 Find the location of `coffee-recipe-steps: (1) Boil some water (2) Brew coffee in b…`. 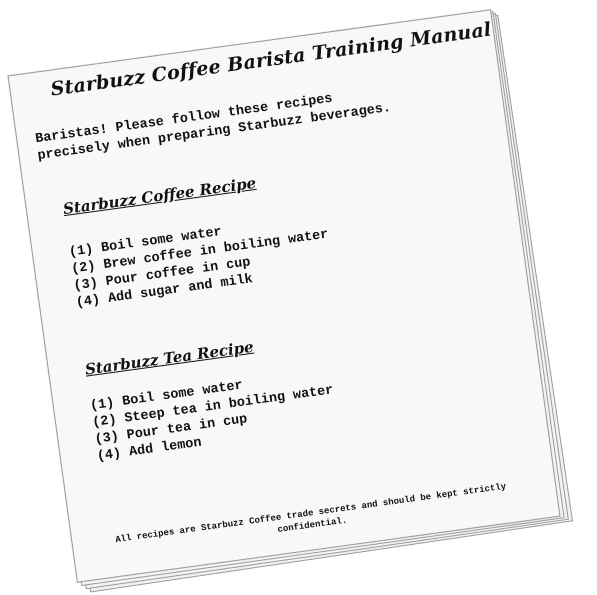

coffee-recipe-steps: (1) Boil some water (2) Brew coffee in b… is located at coordinates (201, 261).